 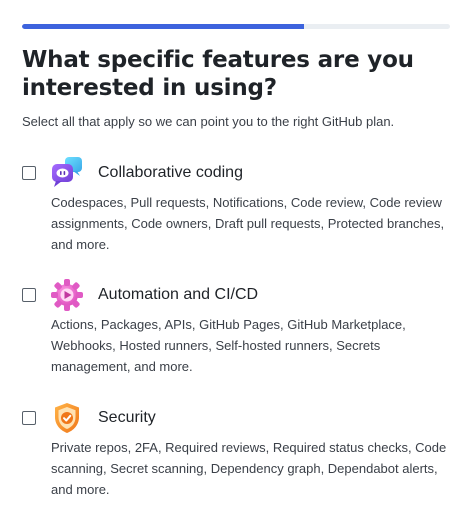 I want to click on chat-bubbles-icon, so click(x=67, y=172).